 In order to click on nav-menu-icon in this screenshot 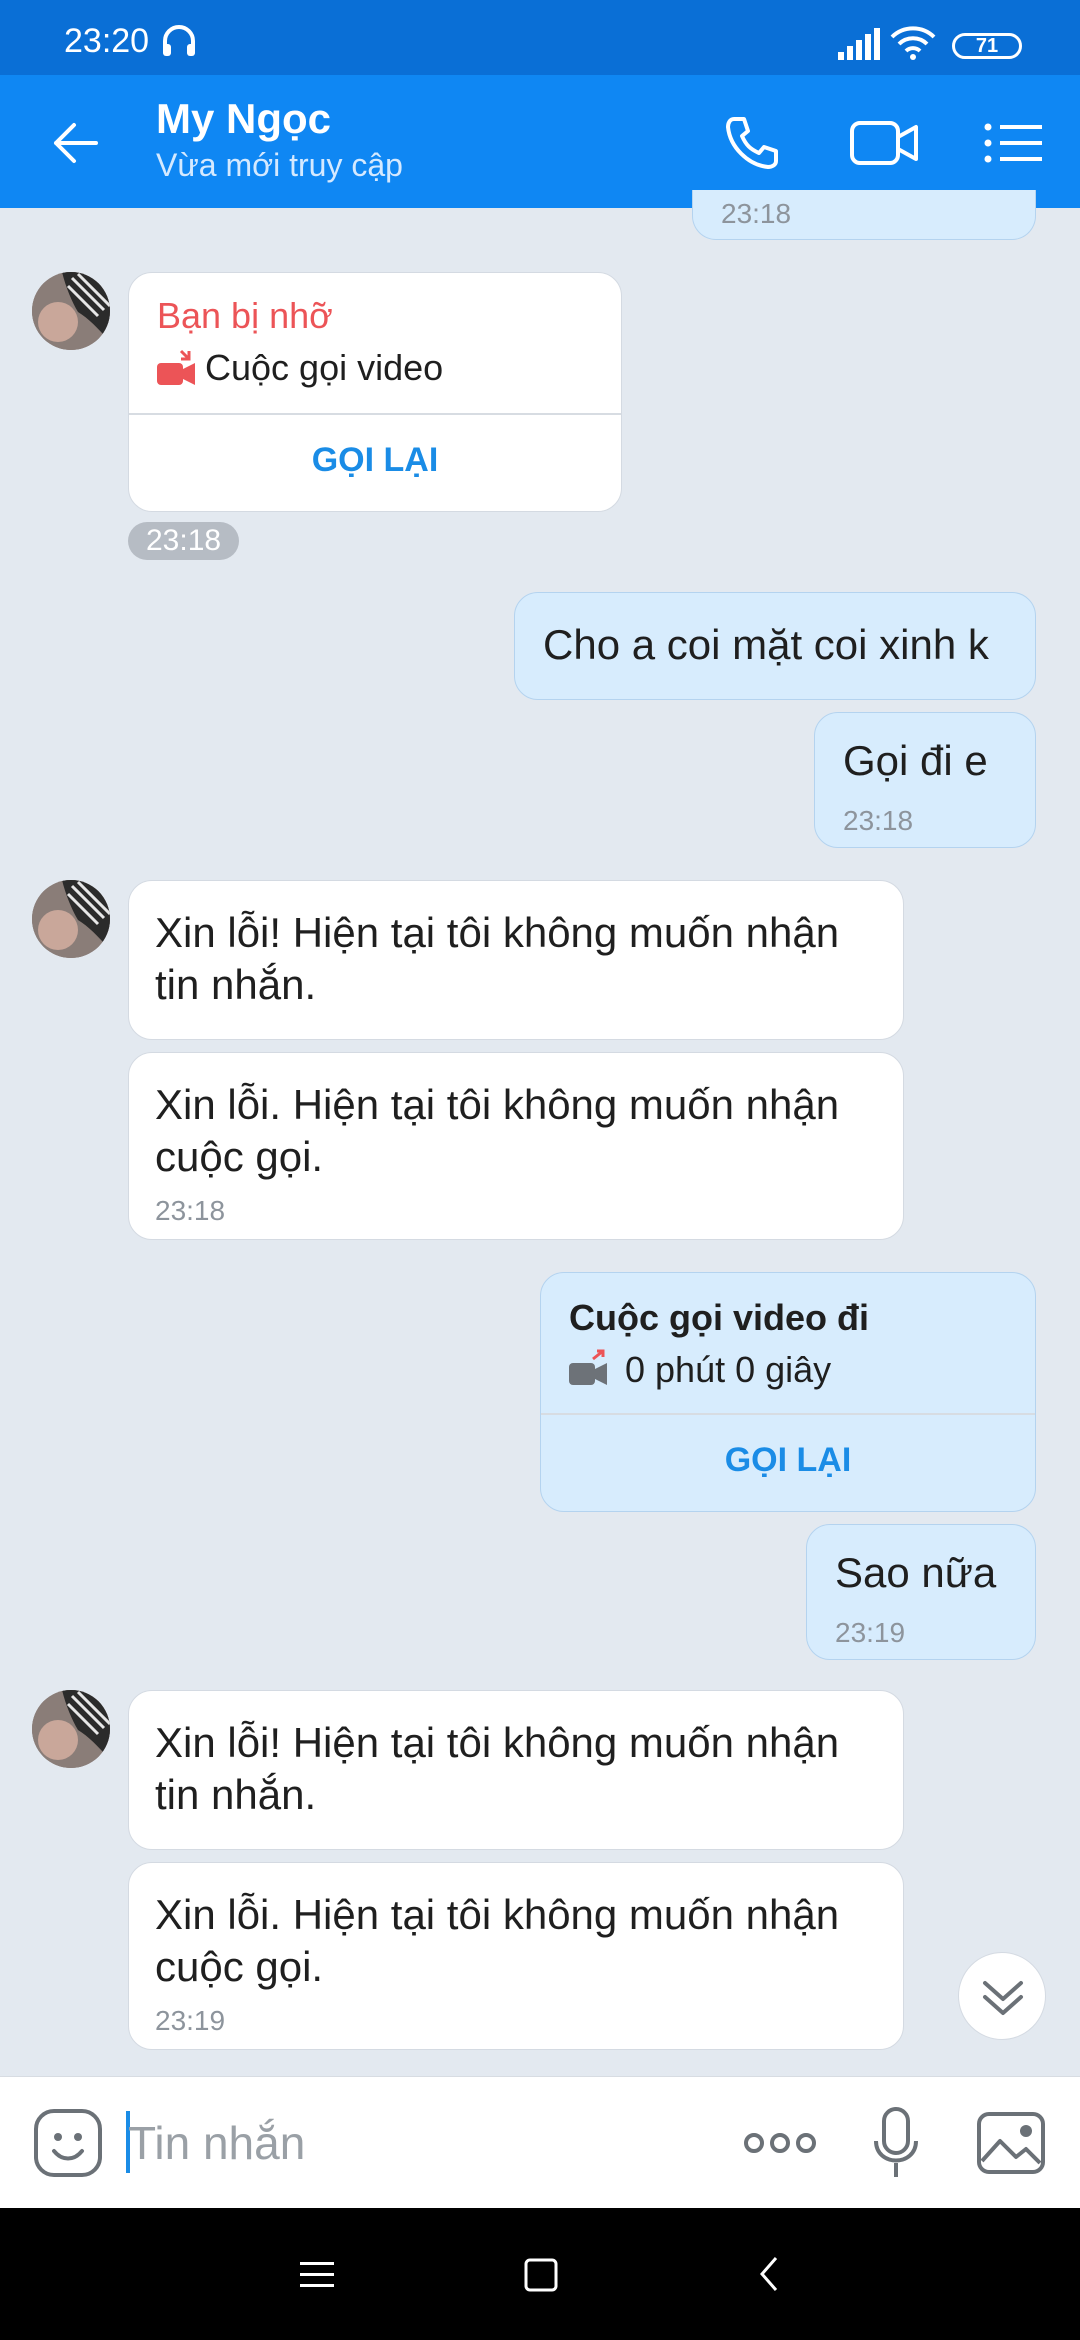, I will do `click(317, 2275)`.